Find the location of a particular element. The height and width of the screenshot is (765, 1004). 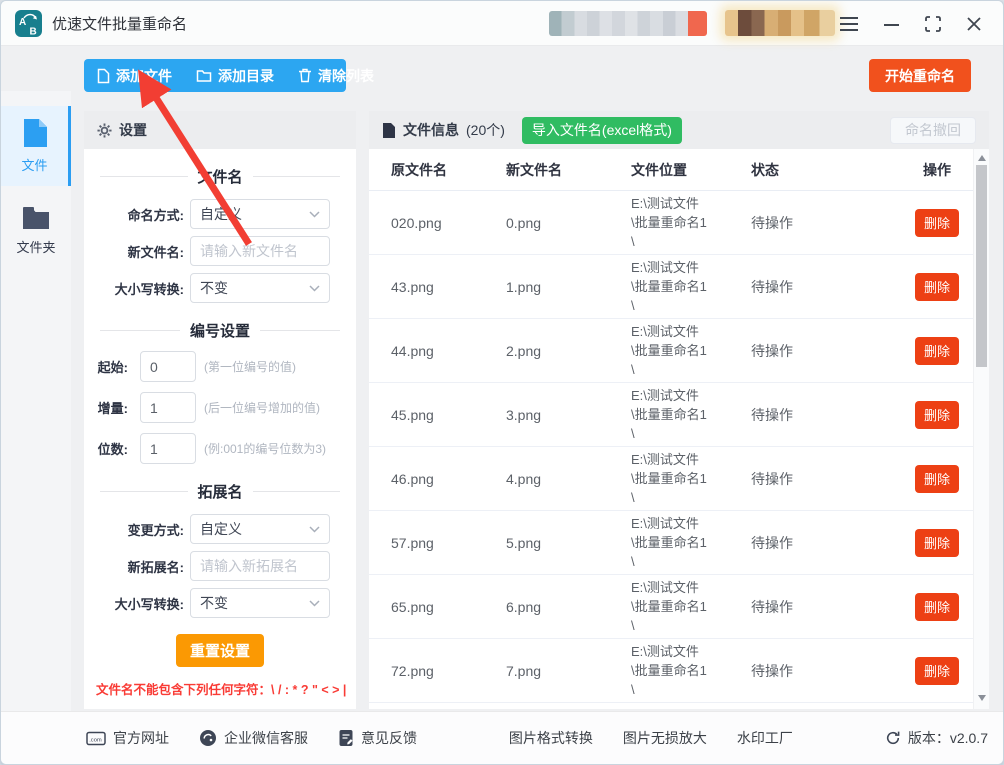

reset-settings-button: 重置设置 is located at coordinates (220, 650).